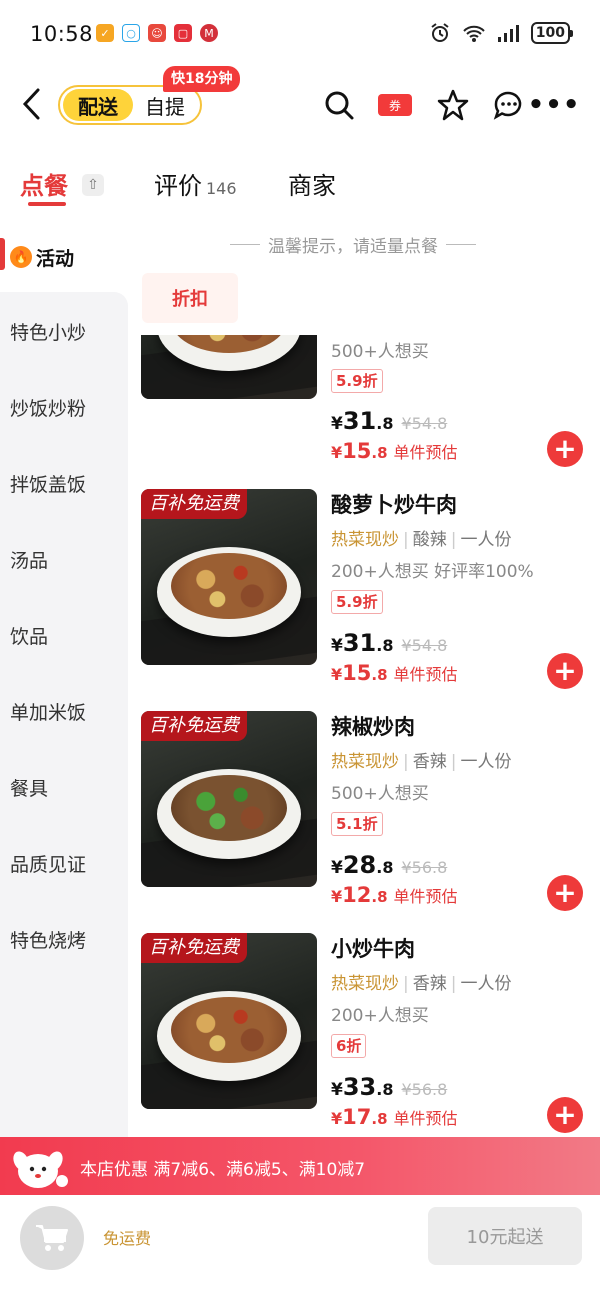  I want to click on signal-icon, so click(508, 33).